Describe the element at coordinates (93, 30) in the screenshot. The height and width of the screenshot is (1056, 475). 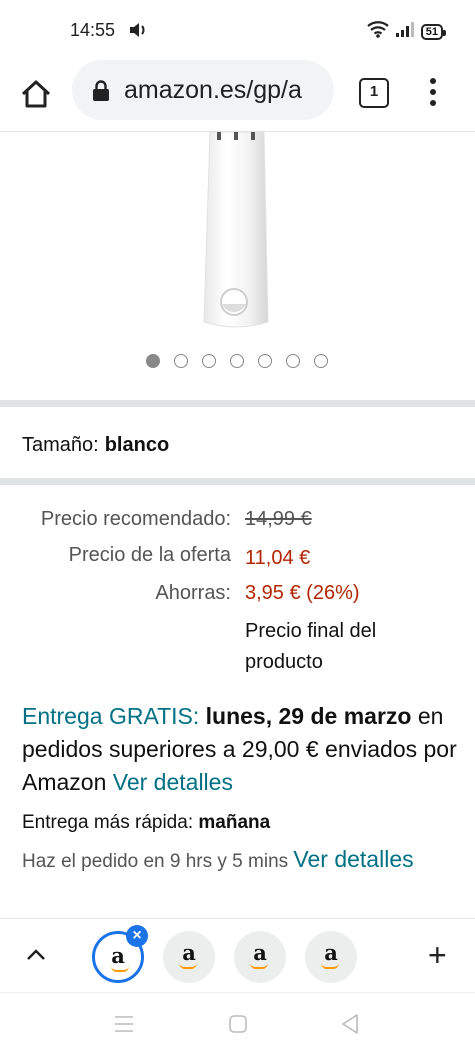
I see `status-time: 14:55` at that location.